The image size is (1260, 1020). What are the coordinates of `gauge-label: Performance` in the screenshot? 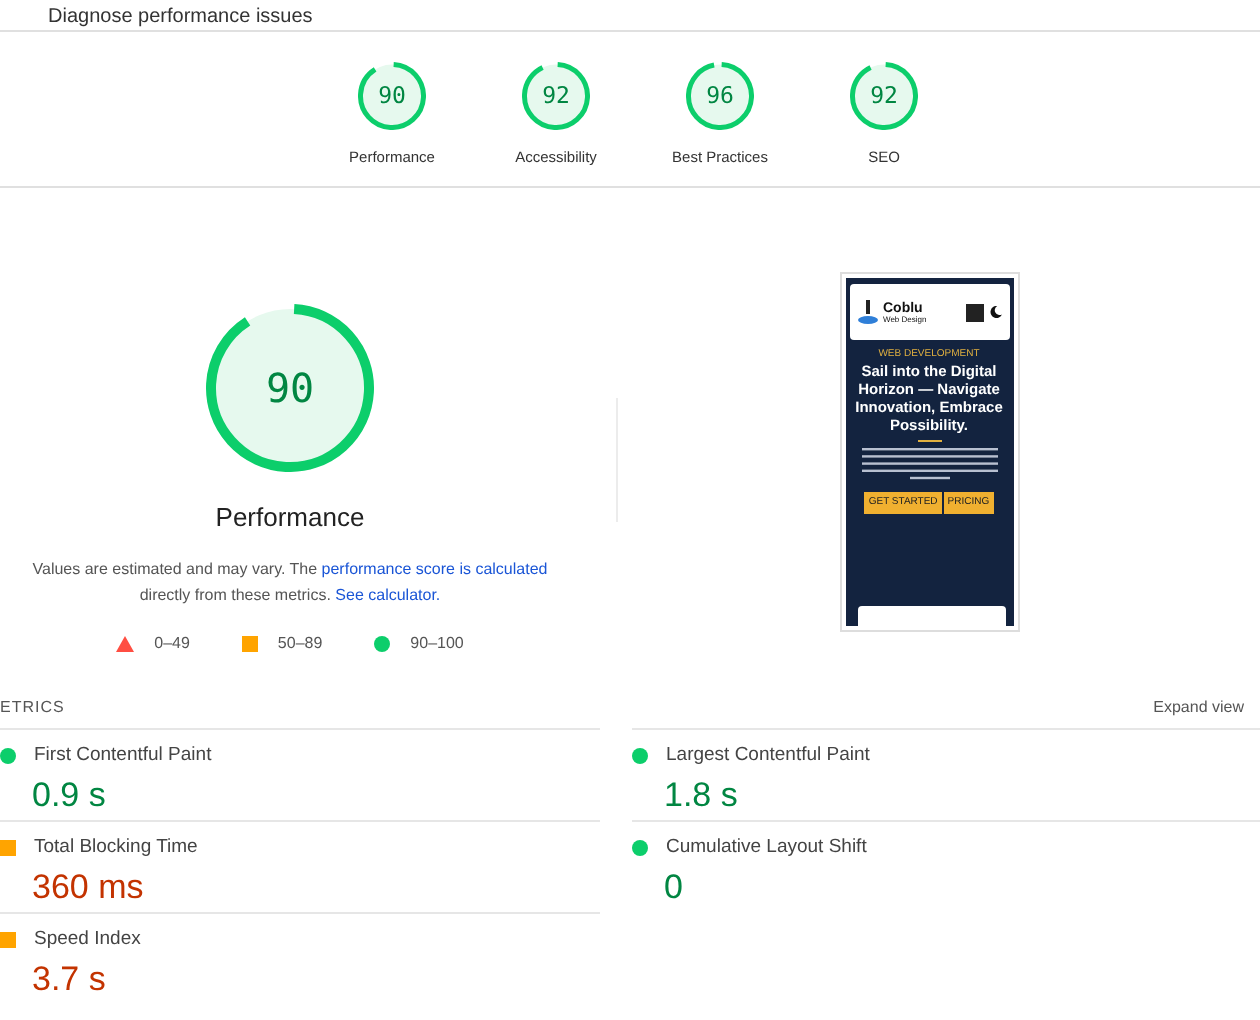 It's located at (290, 518).